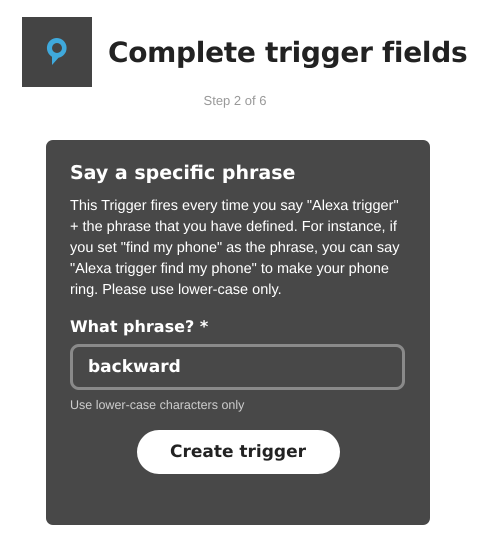  Describe the element at coordinates (158, 405) in the screenshot. I see `field-hint: Use lower-case characters only` at that location.